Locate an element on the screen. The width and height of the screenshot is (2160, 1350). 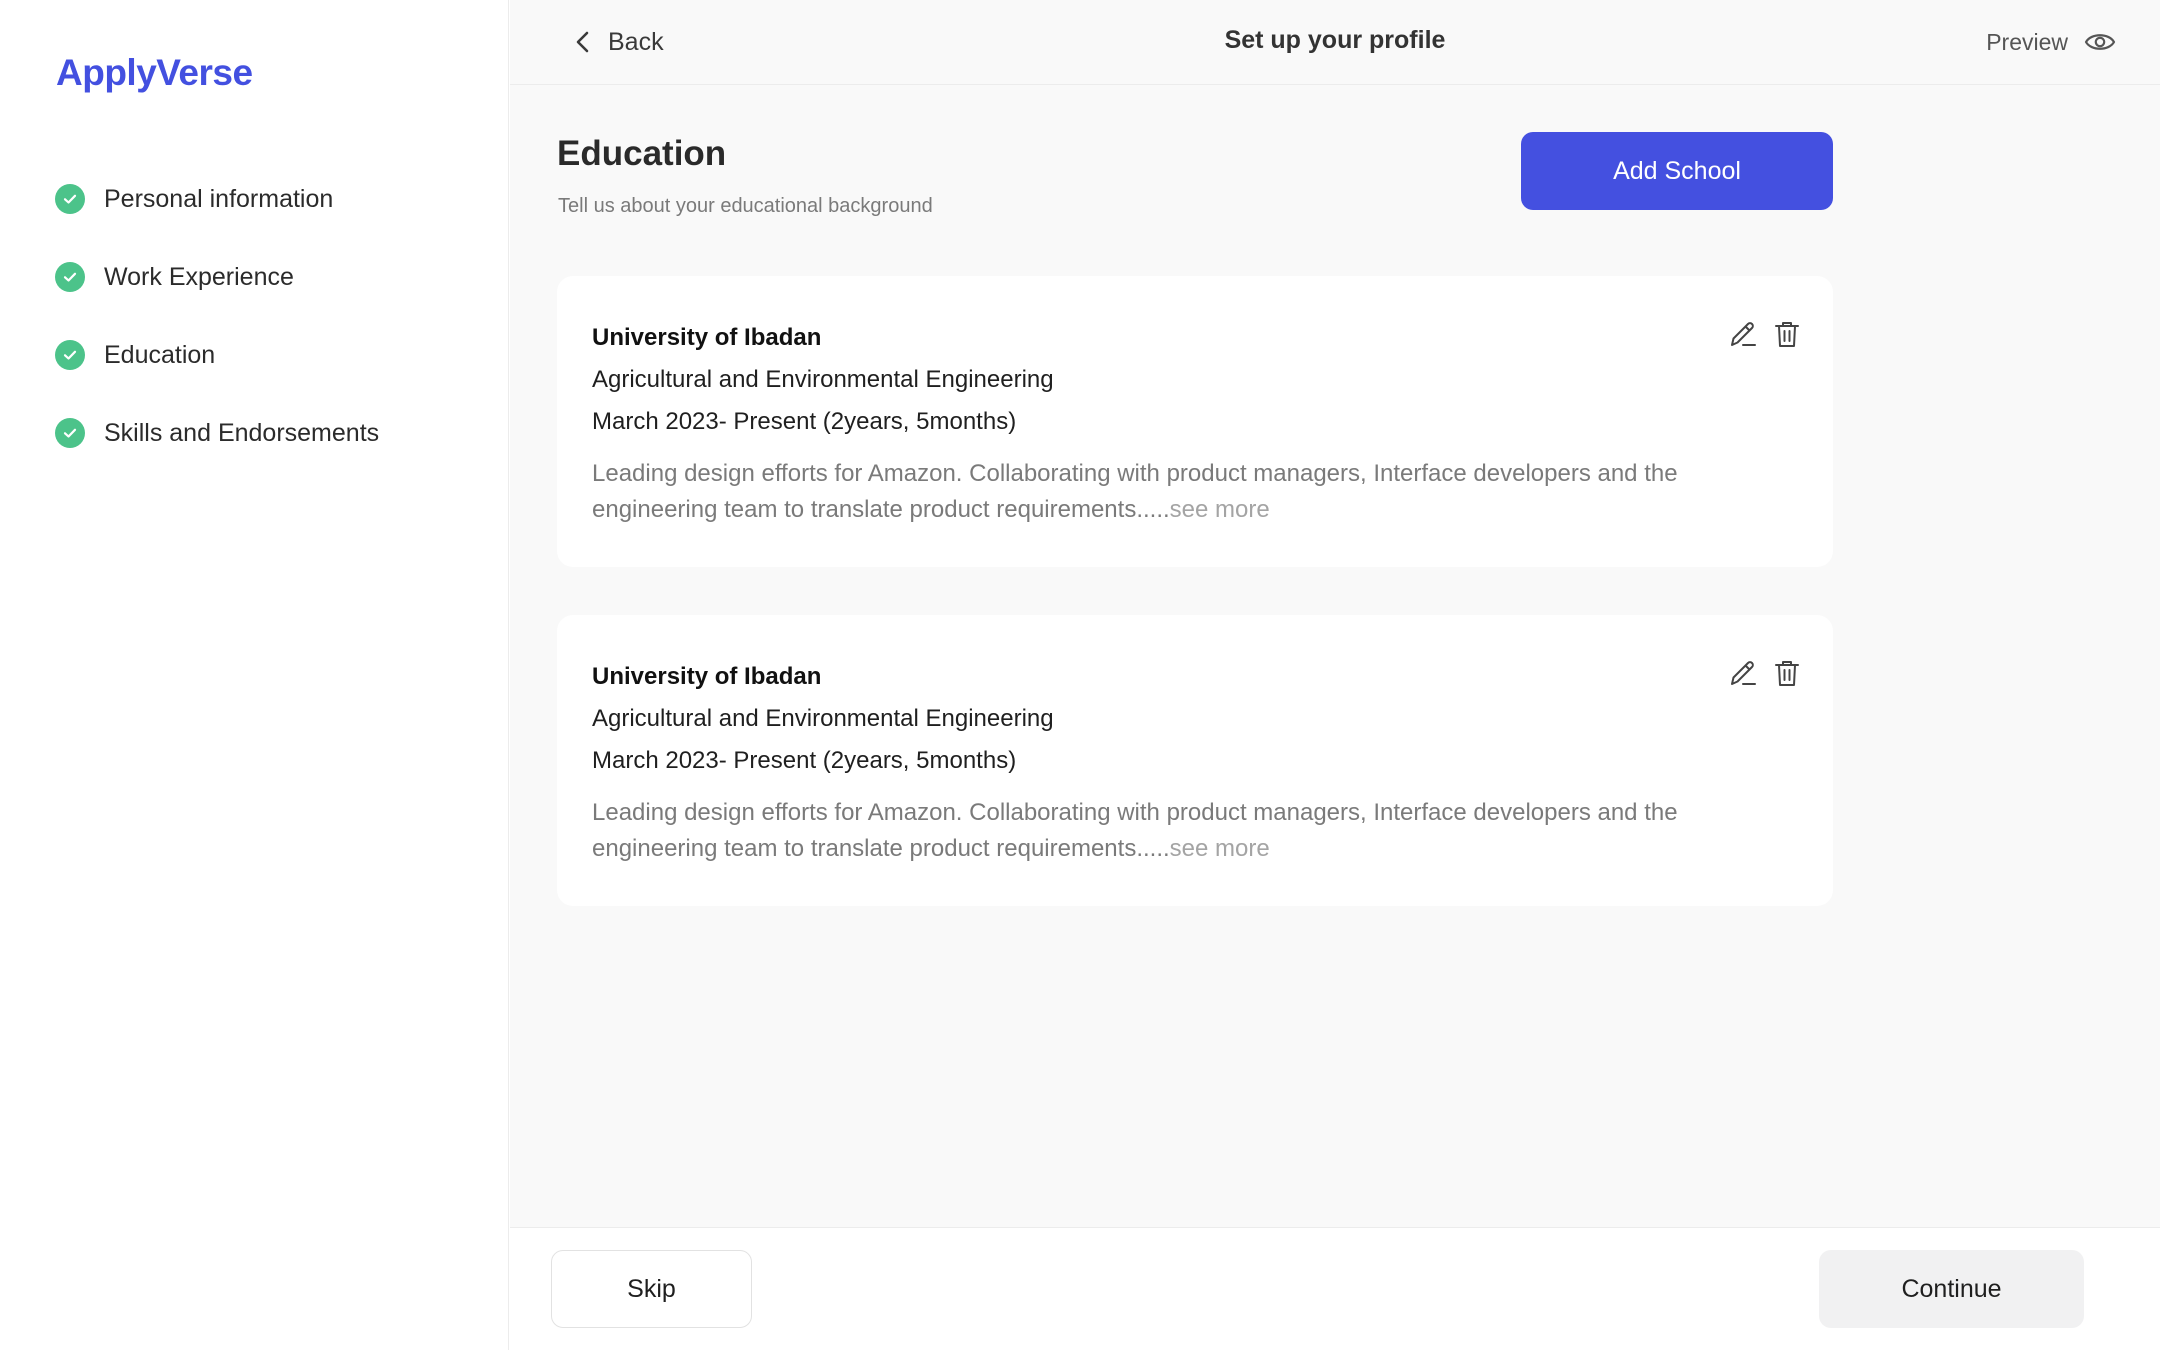
page-title: Set up your profile is located at coordinates (1335, 40).